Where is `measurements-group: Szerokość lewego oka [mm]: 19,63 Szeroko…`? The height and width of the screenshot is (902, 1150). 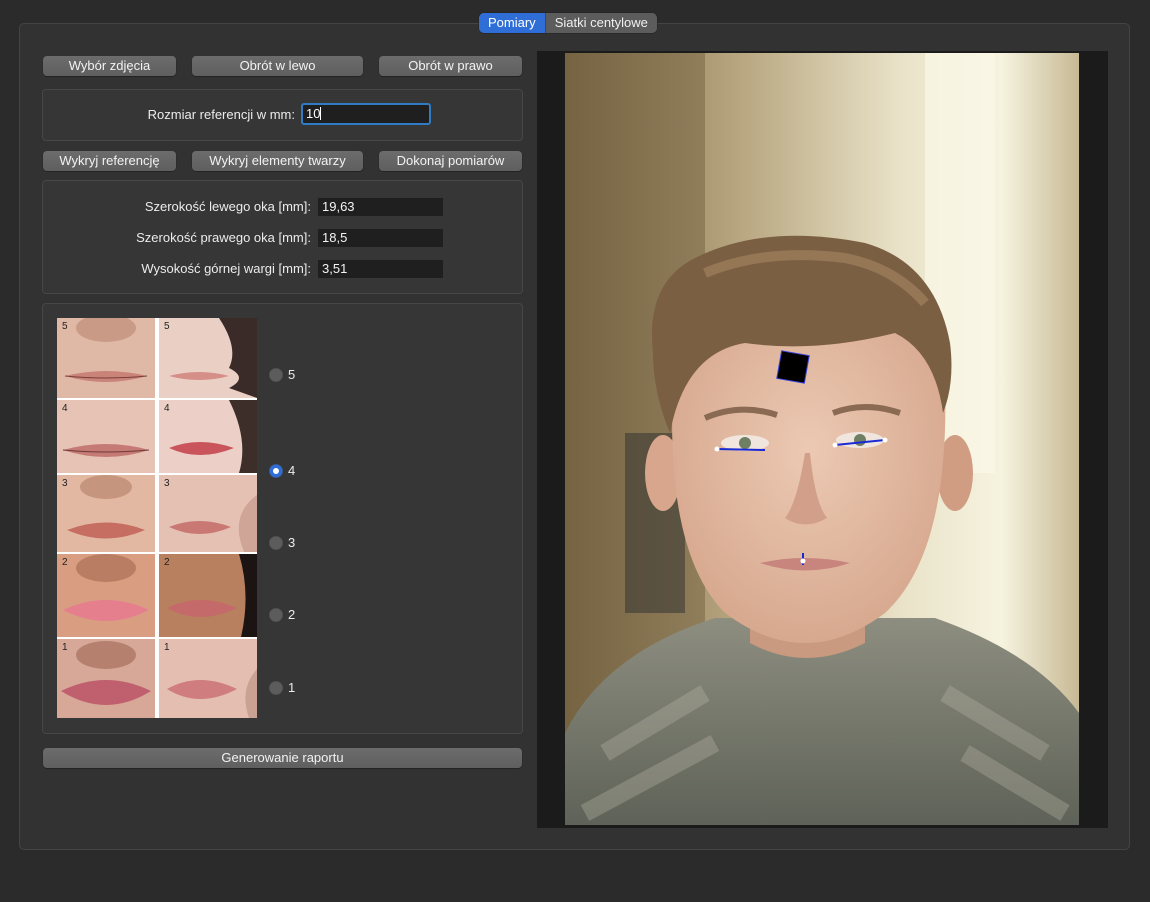
measurements-group: Szerokość lewego oka [mm]: 19,63 Szeroko… is located at coordinates (282, 237).